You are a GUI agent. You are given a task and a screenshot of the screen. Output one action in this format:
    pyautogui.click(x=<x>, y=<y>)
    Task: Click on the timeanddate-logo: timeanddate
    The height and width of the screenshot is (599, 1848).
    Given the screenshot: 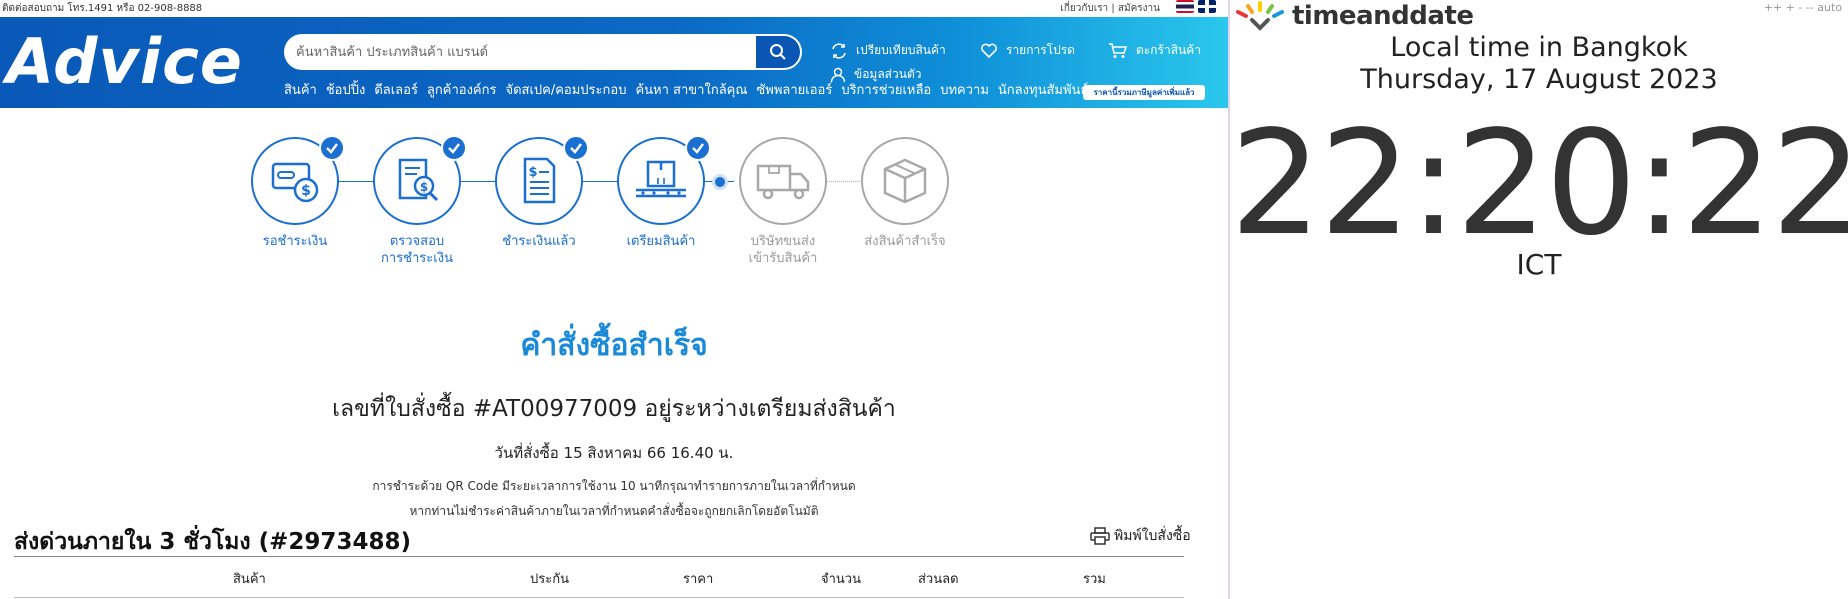 What is the action you would take?
    pyautogui.click(x=1352, y=16)
    